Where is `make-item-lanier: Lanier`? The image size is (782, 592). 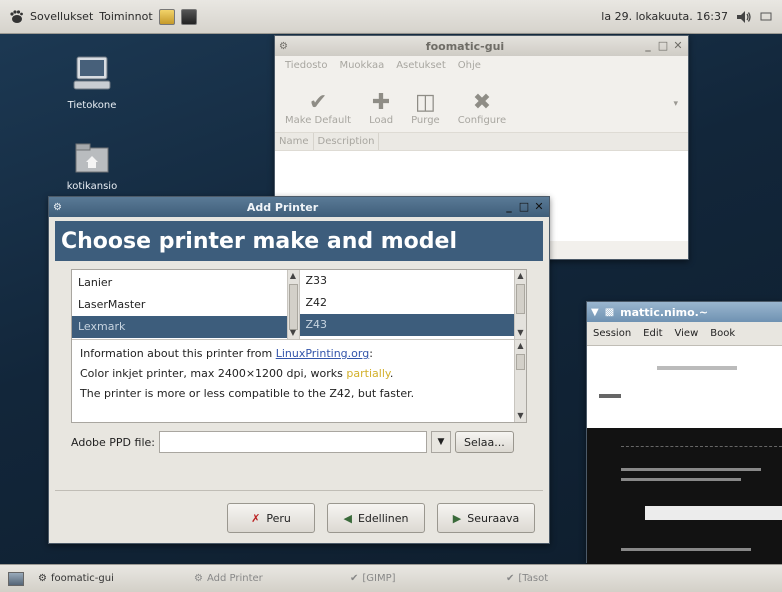
make-item-lanier: Lanier is located at coordinates (179, 283).